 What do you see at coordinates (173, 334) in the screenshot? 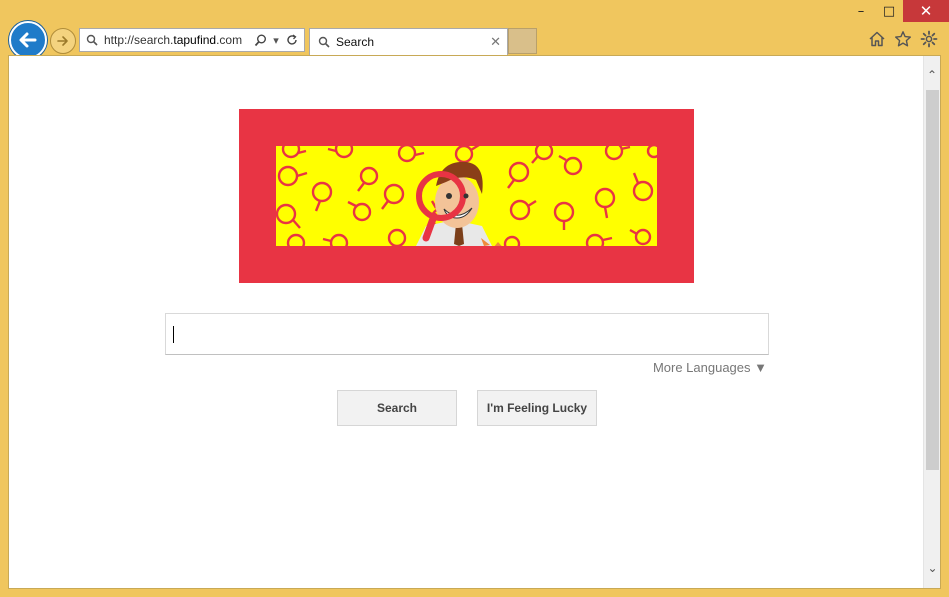
I see `text-caret` at bounding box center [173, 334].